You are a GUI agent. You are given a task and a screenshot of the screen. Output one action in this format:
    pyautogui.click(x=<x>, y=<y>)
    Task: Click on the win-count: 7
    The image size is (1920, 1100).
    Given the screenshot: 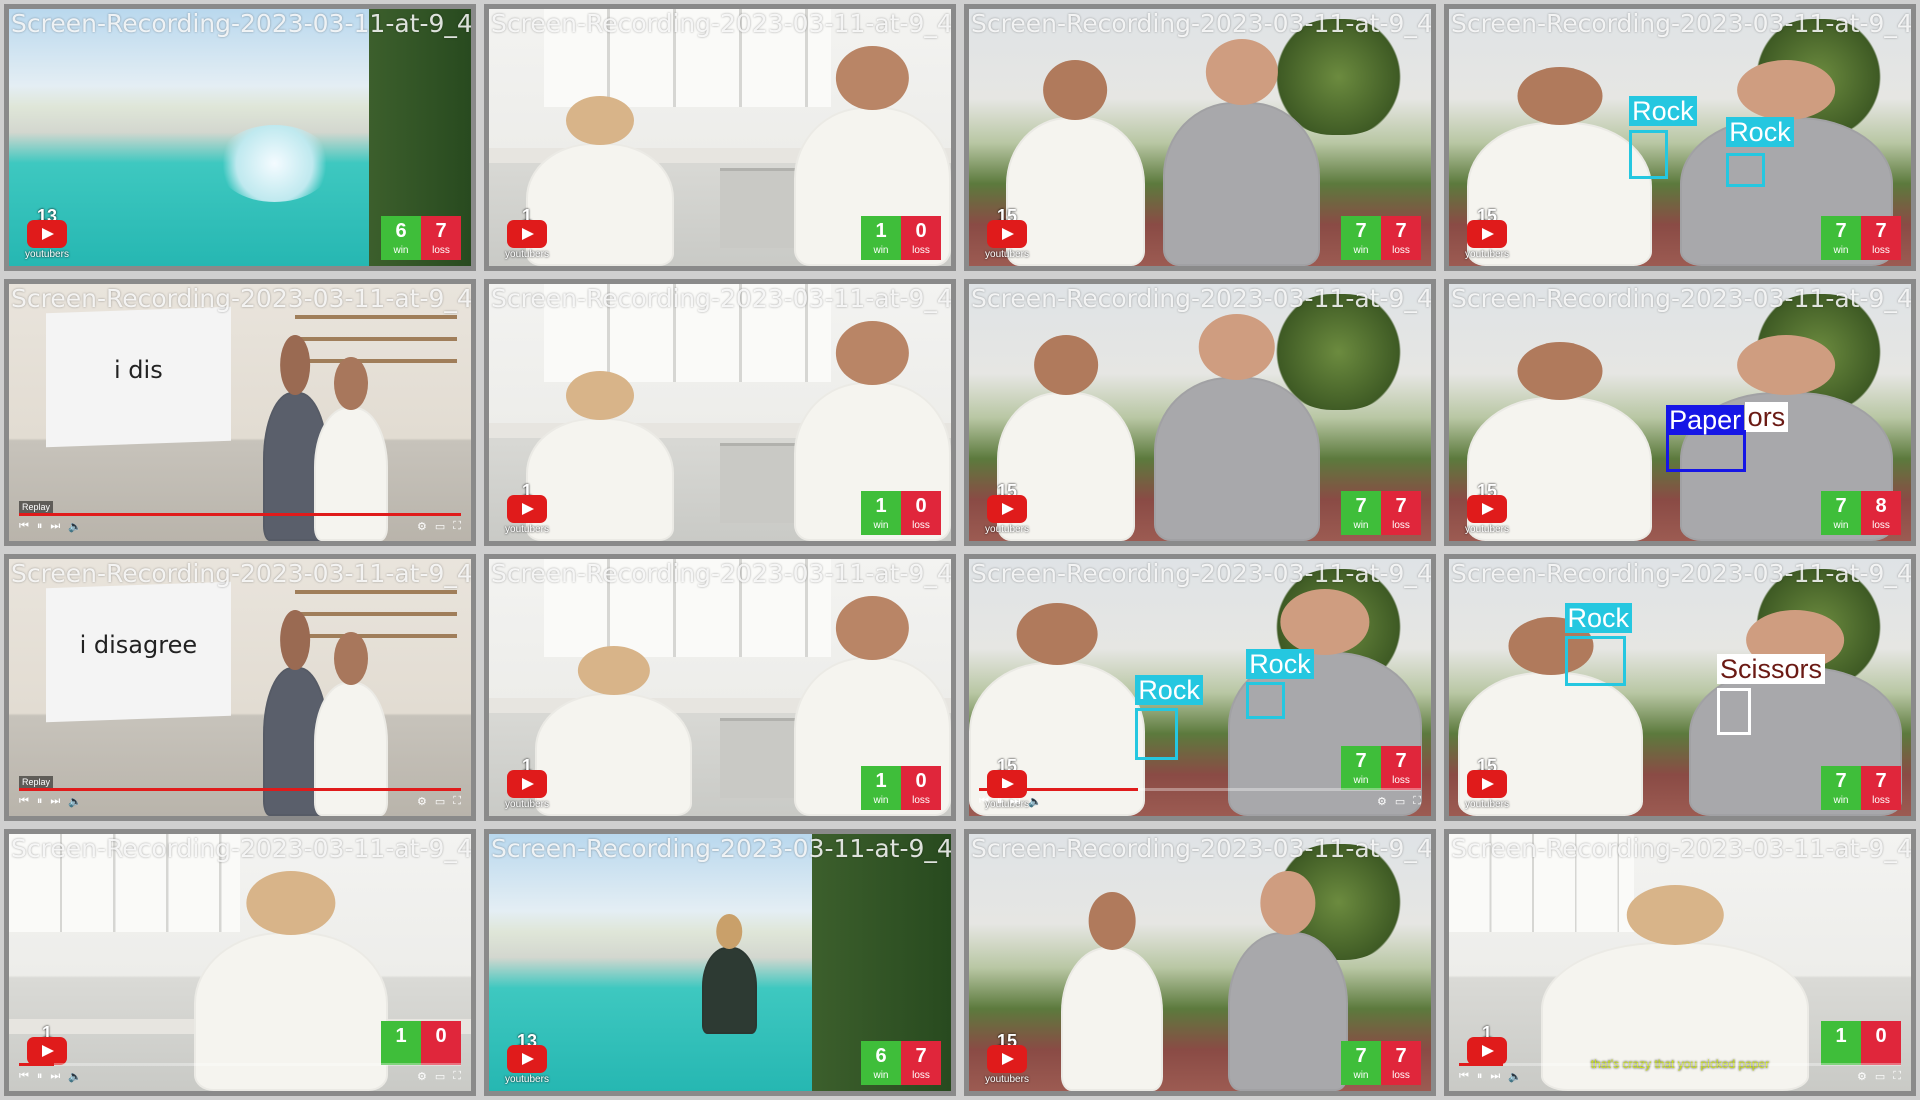 What is the action you would take?
    pyautogui.click(x=1361, y=761)
    